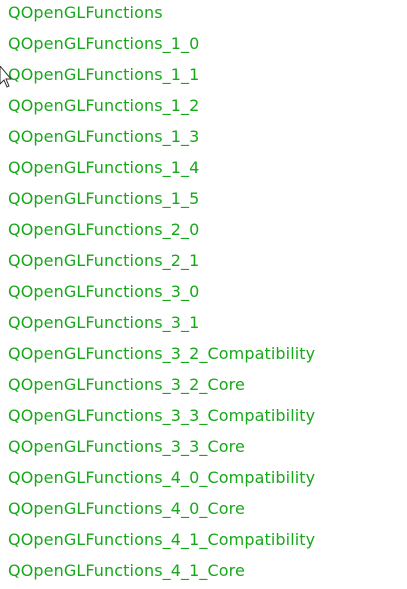 This screenshot has width=407, height=589. I want to click on class-link: QOpenGLFunctions_1_3, so click(103, 136).